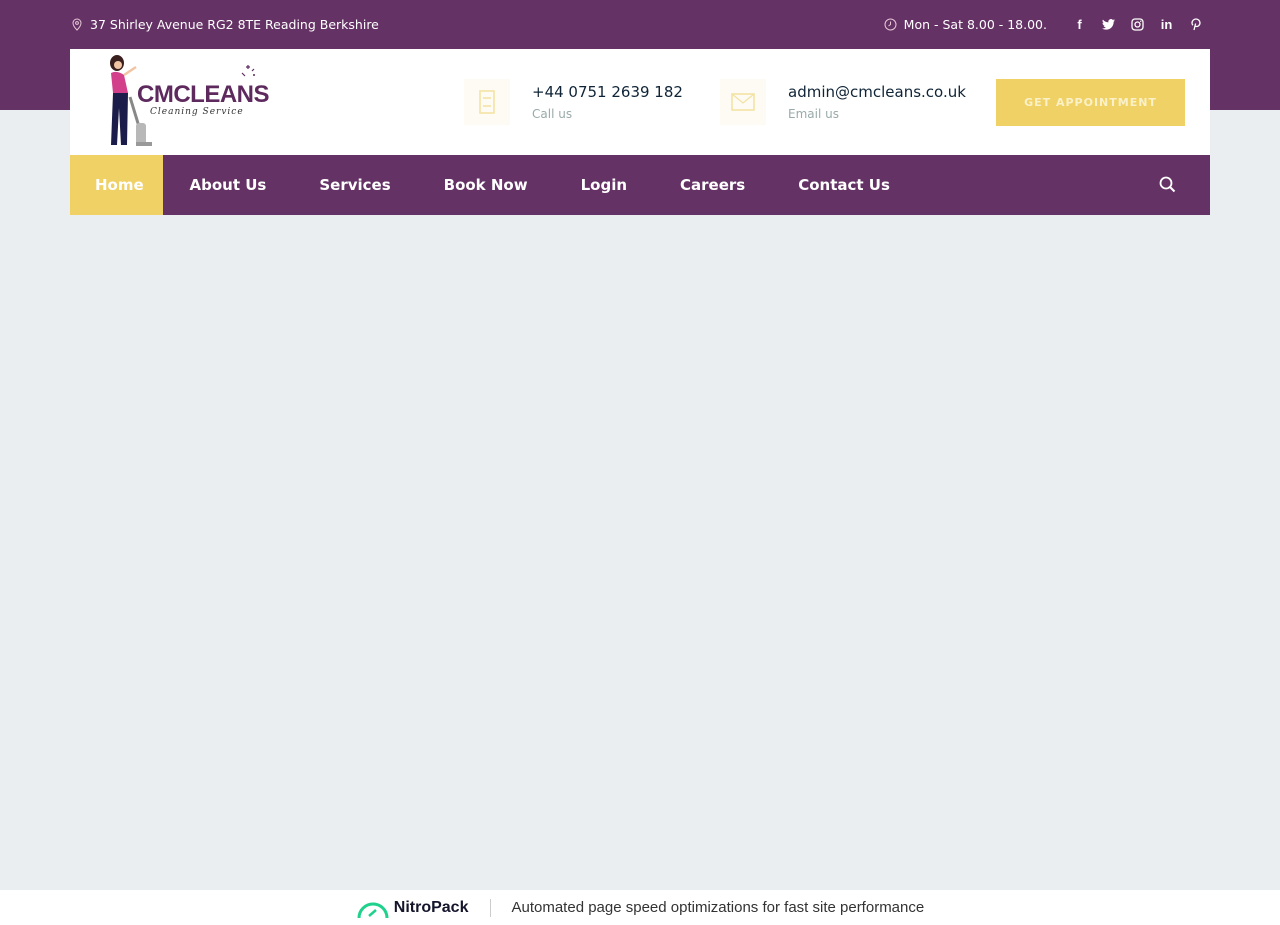 The image size is (1280, 925). I want to click on speedometer-icon, so click(373, 910).